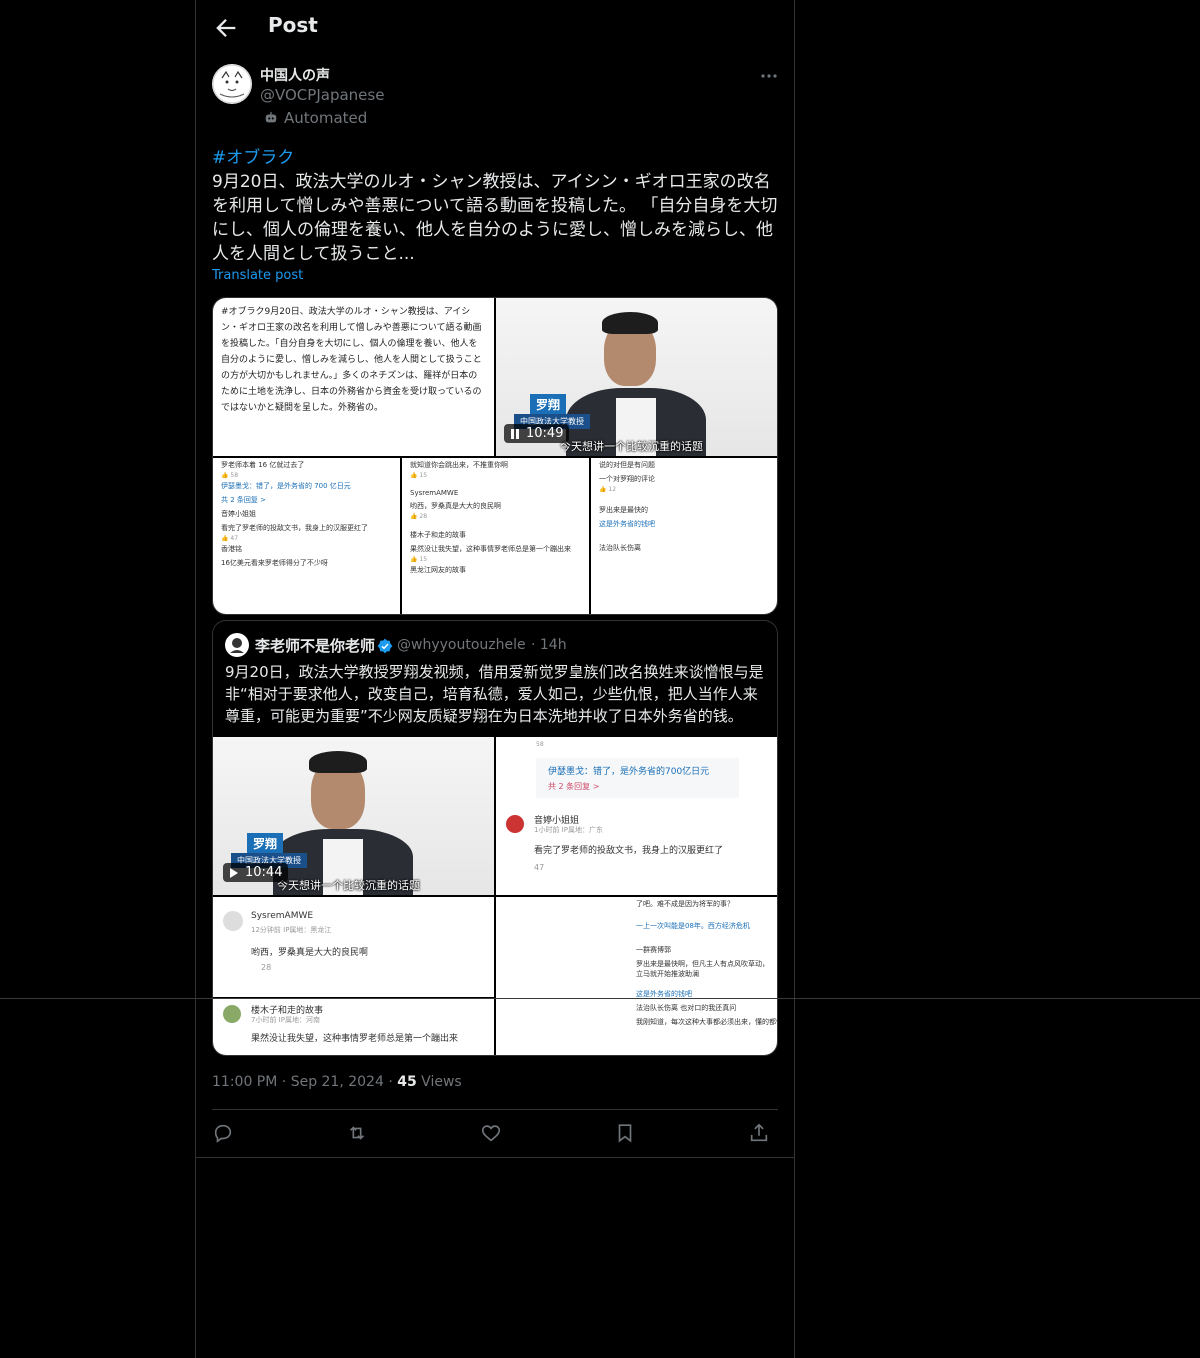 This screenshot has height=1358, width=1200. I want to click on video-time-text: 10:44, so click(264, 872).